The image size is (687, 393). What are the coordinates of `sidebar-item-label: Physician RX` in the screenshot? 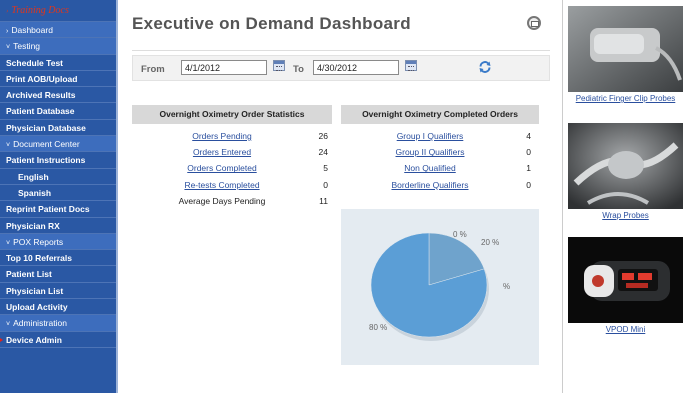 It's located at (33, 225).